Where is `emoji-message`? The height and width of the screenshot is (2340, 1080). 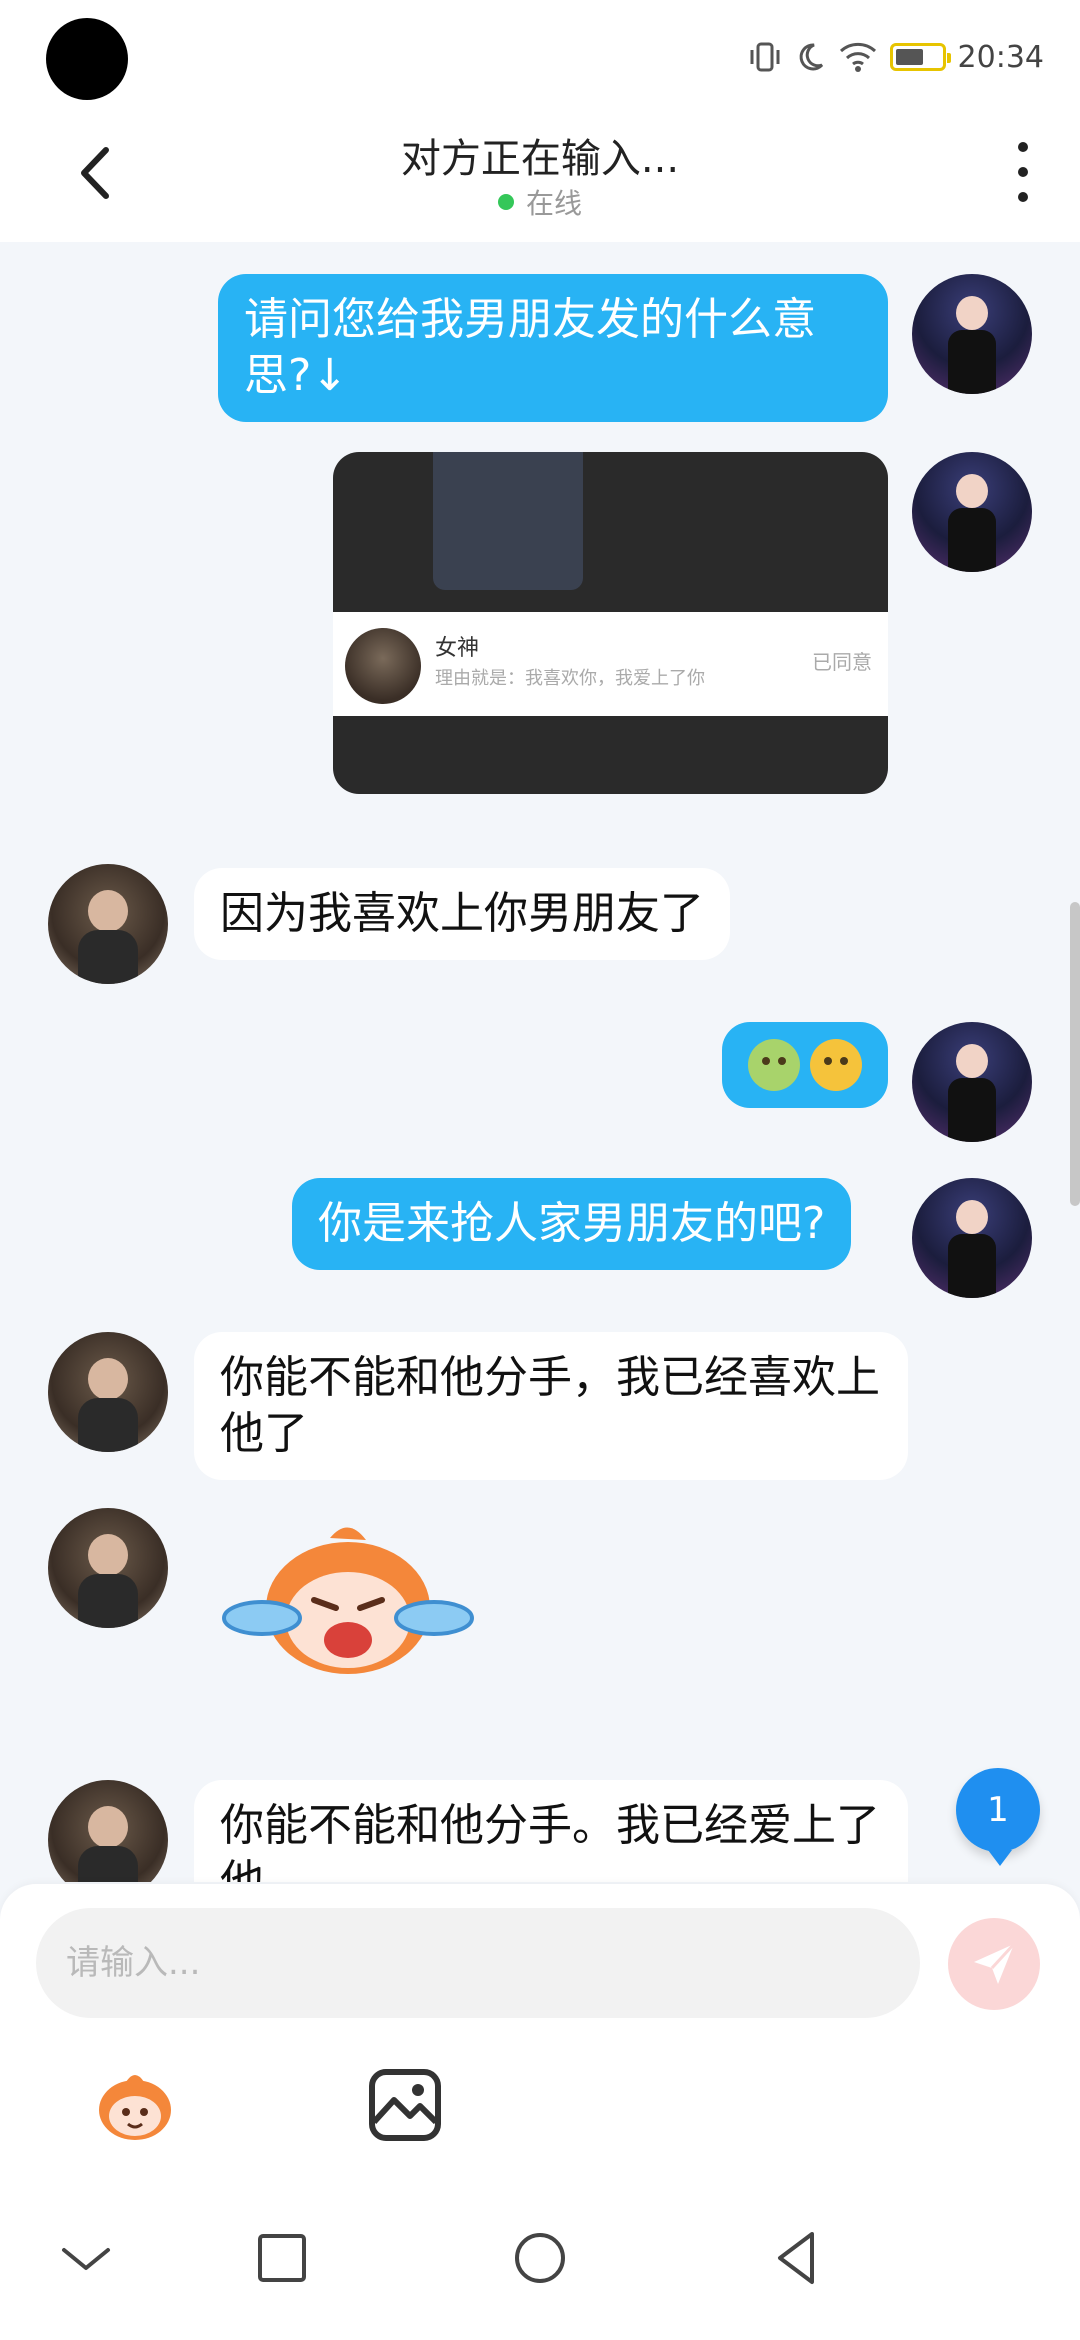
emoji-message is located at coordinates (805, 1065).